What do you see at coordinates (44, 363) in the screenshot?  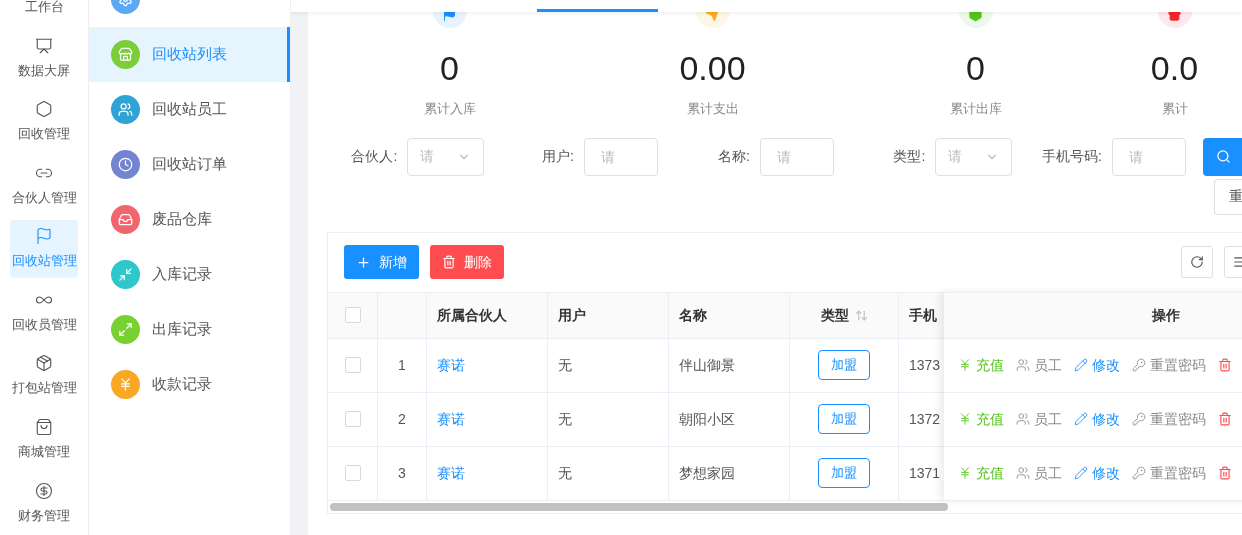 I see `package-icon` at bounding box center [44, 363].